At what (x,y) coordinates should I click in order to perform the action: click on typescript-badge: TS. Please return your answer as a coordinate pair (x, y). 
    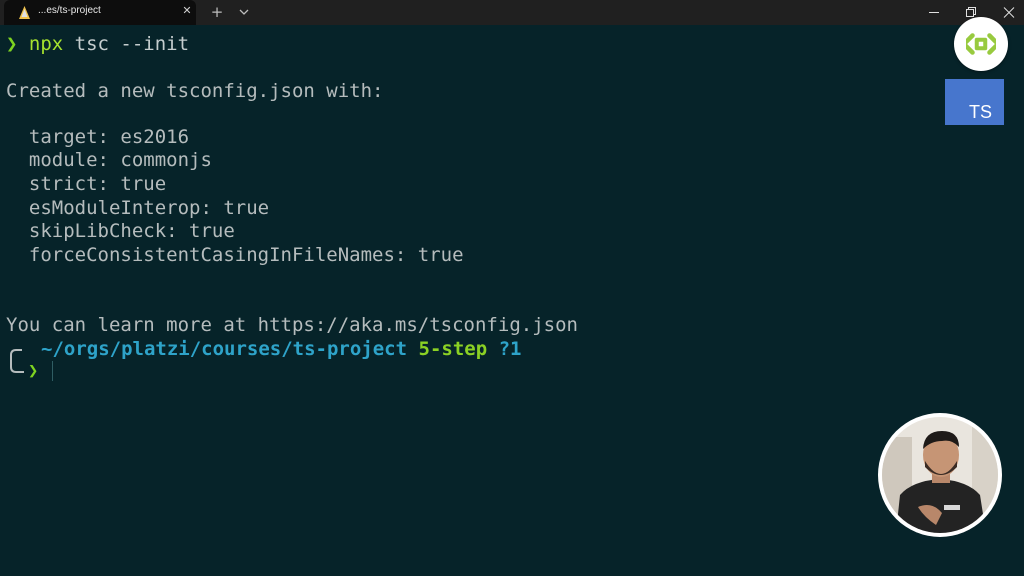
    Looking at the image, I should click on (974, 102).